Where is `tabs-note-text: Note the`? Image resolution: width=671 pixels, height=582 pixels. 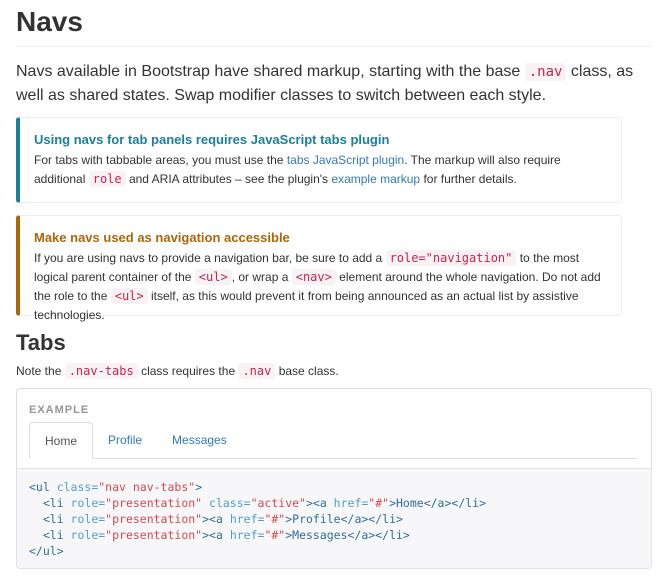
tabs-note-text: Note the is located at coordinates (40, 371).